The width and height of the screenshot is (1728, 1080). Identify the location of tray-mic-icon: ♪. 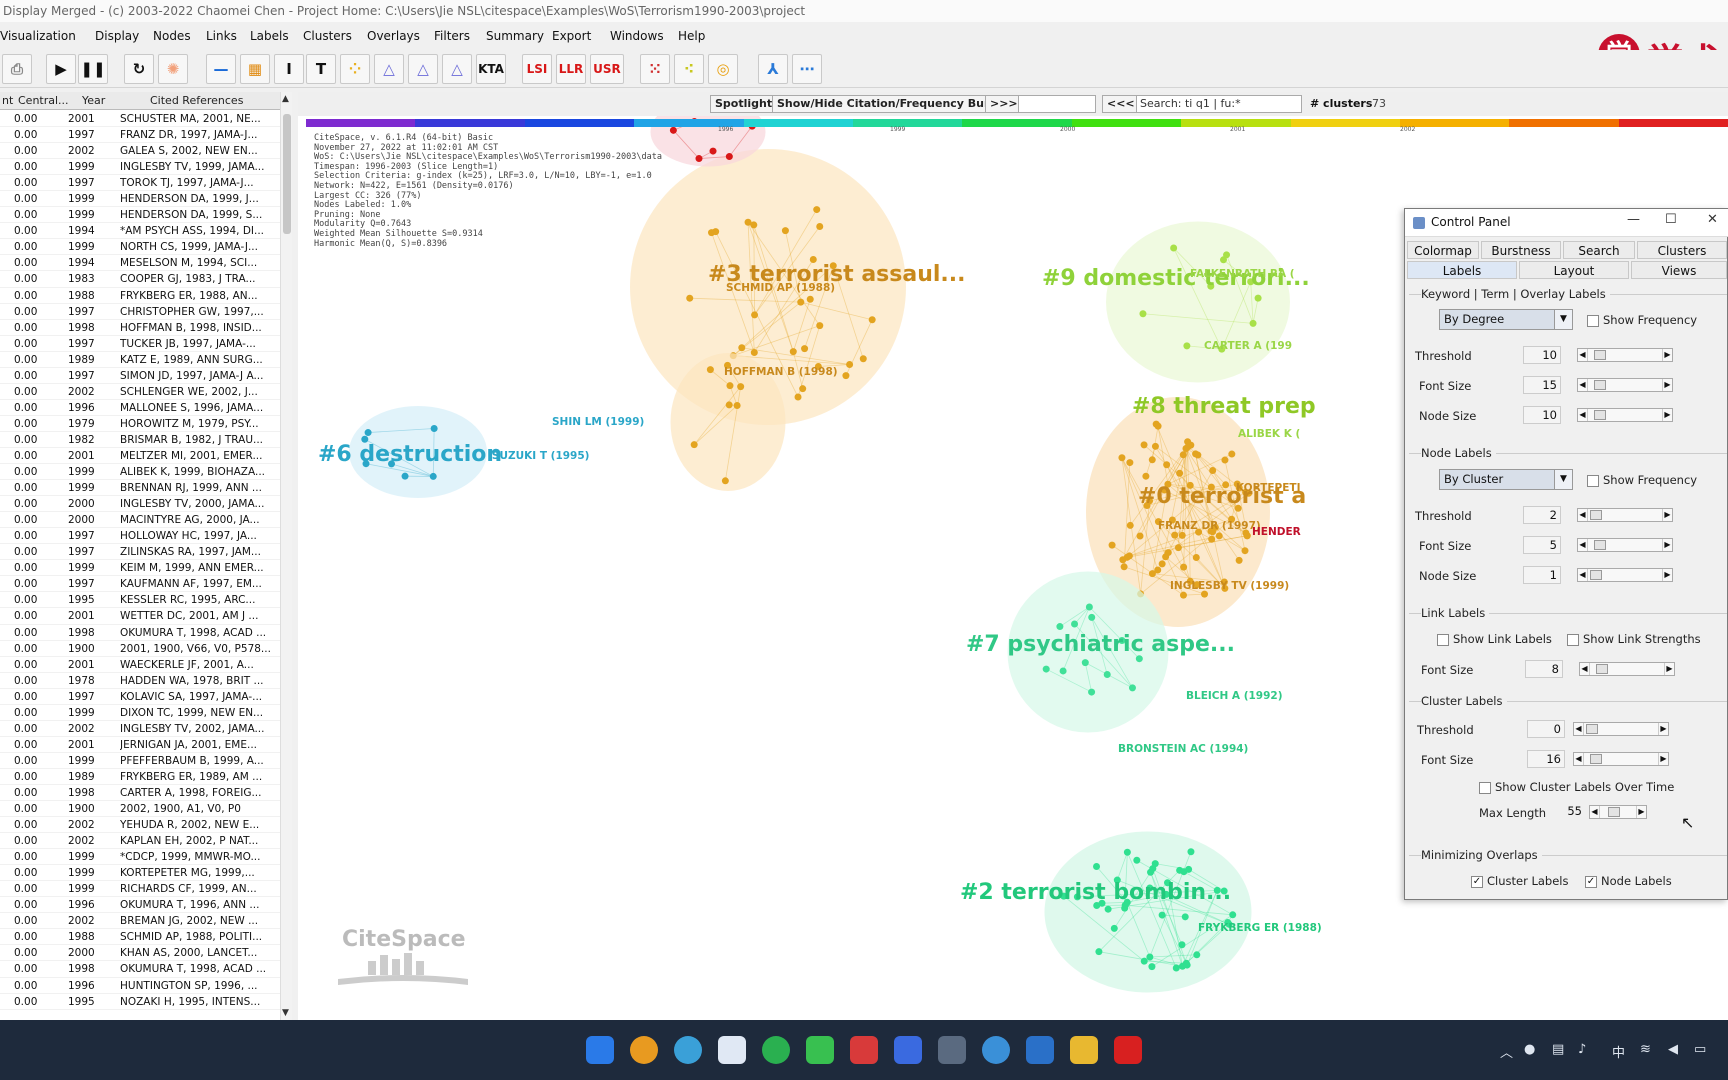
(1582, 1049).